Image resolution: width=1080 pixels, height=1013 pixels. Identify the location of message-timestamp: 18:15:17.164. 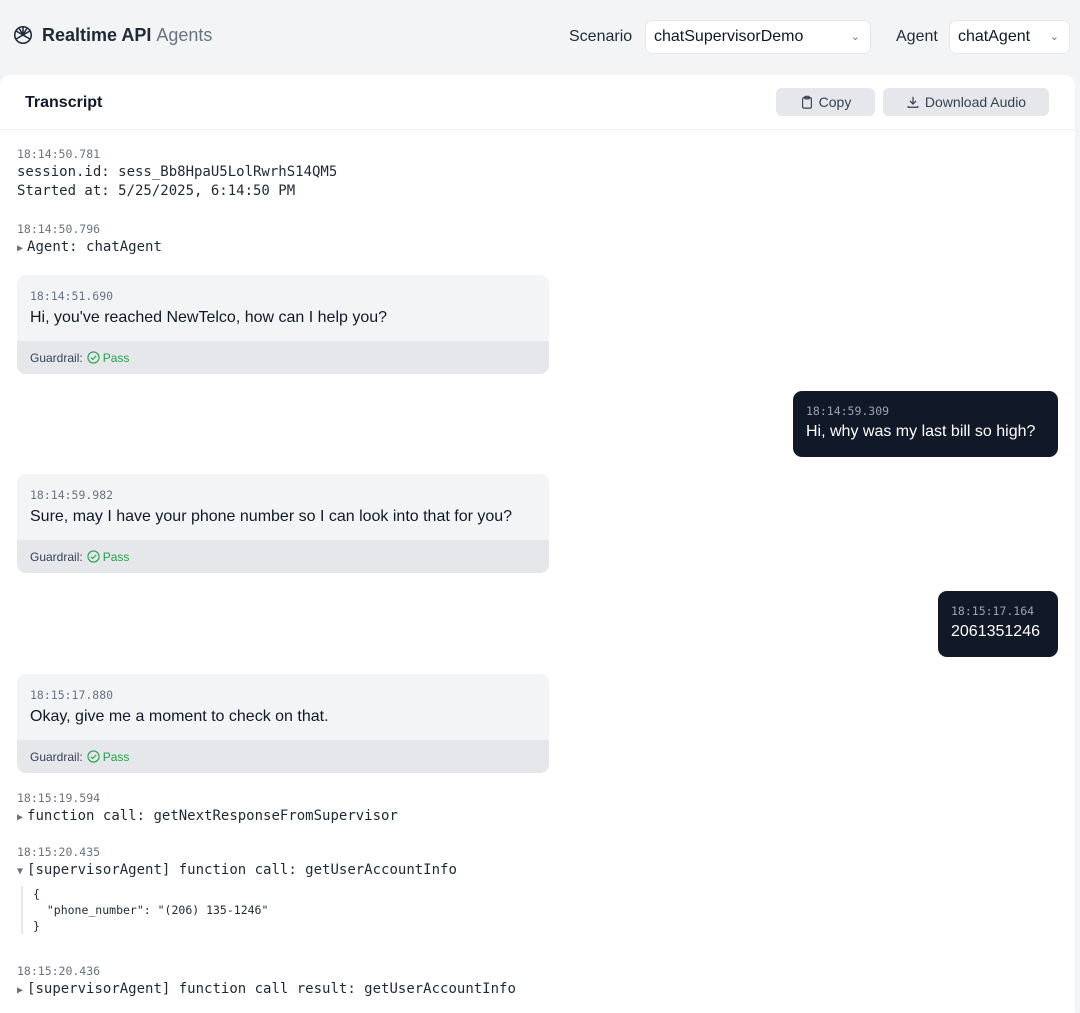
(993, 611).